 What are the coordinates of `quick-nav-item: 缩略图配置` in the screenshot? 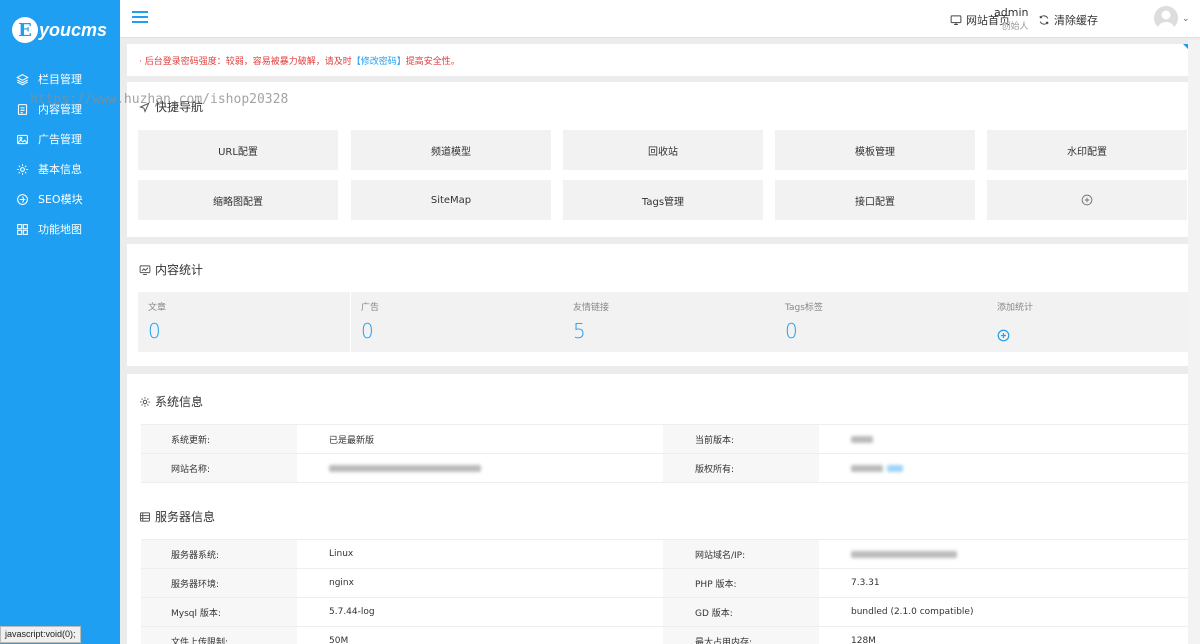 It's located at (238, 200).